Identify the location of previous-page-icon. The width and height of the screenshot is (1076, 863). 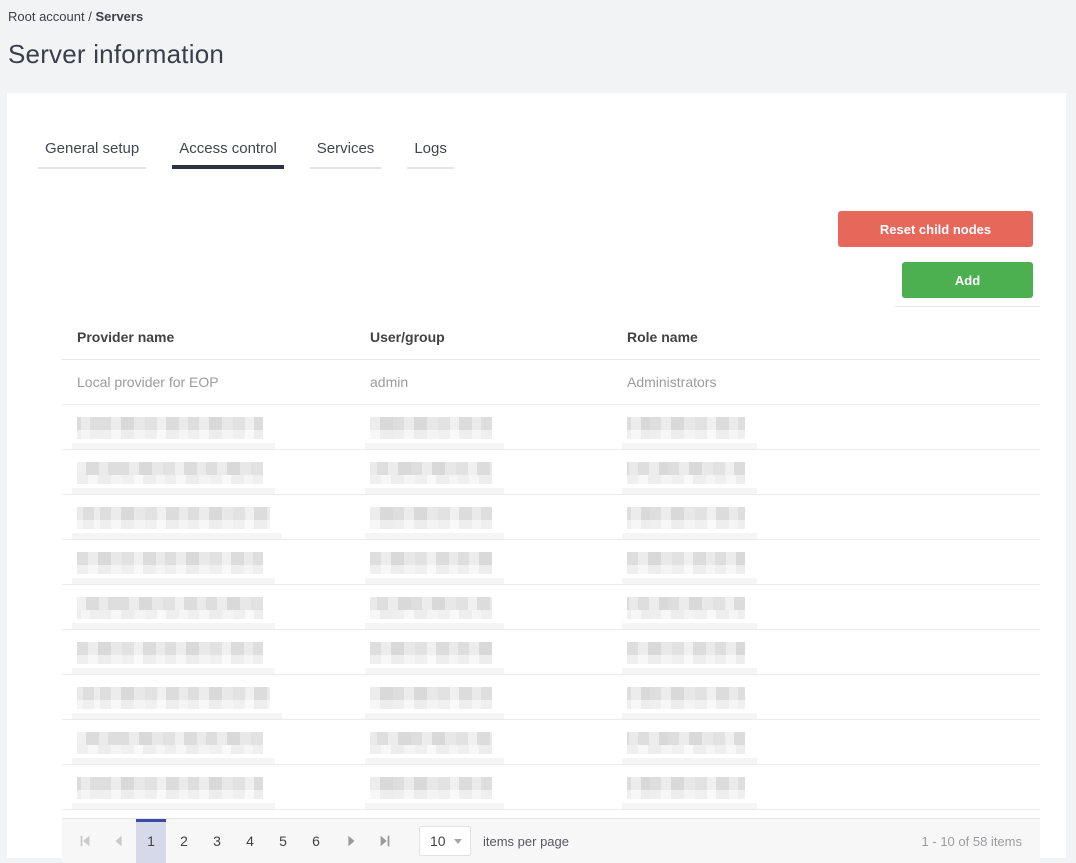
(119, 841).